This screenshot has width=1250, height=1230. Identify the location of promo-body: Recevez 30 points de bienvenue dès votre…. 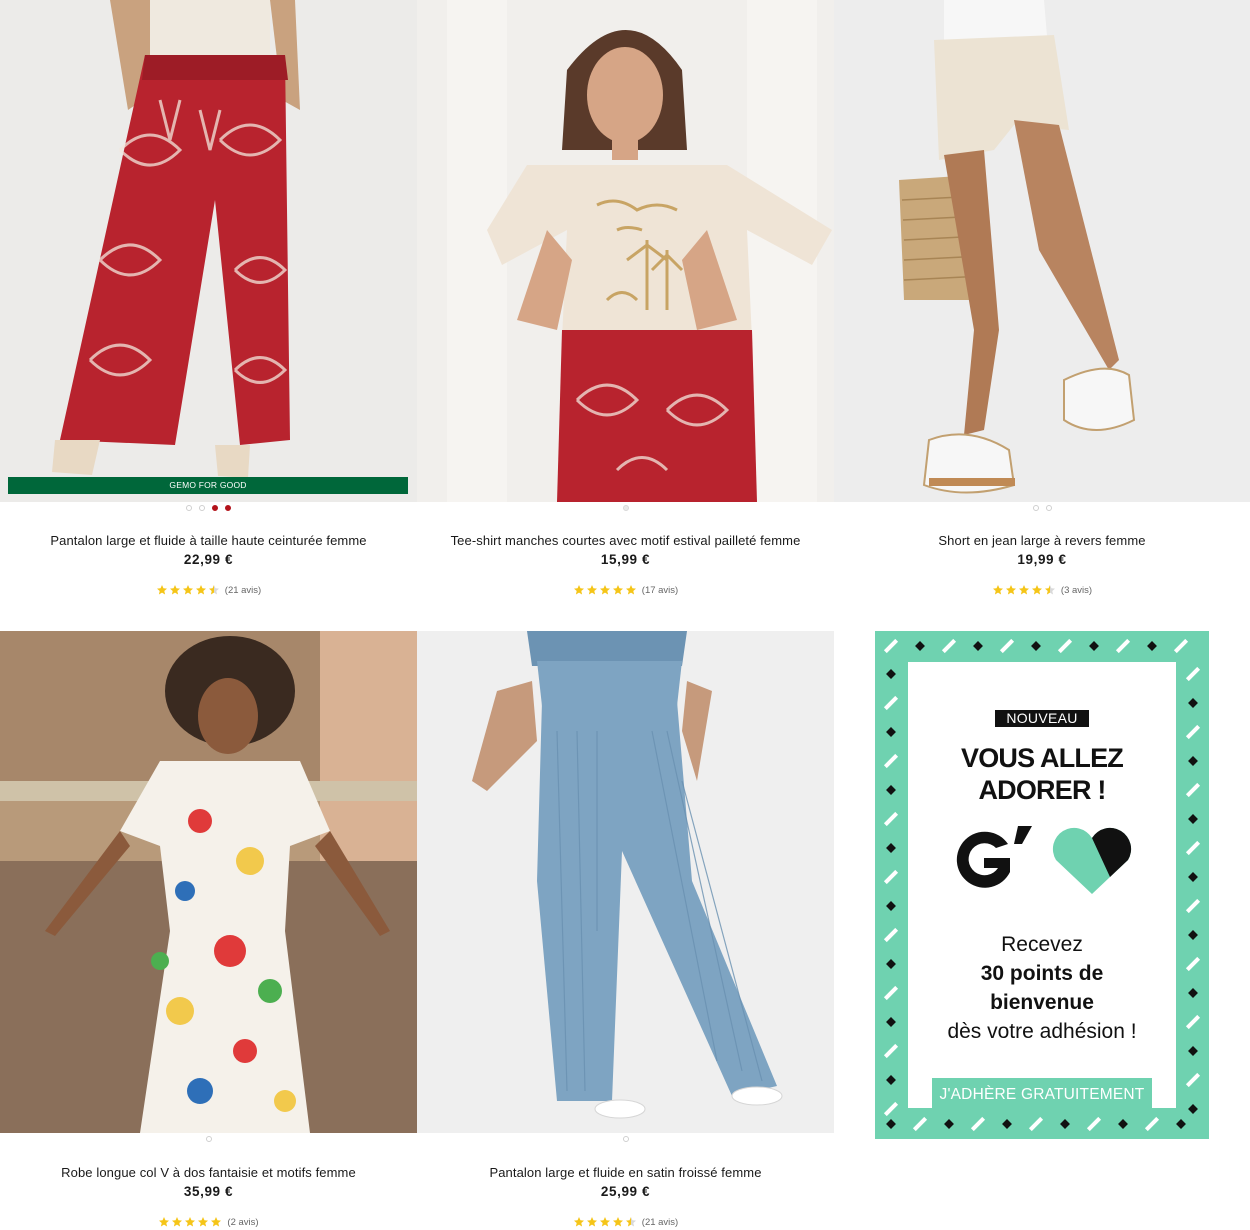
(1042, 988).